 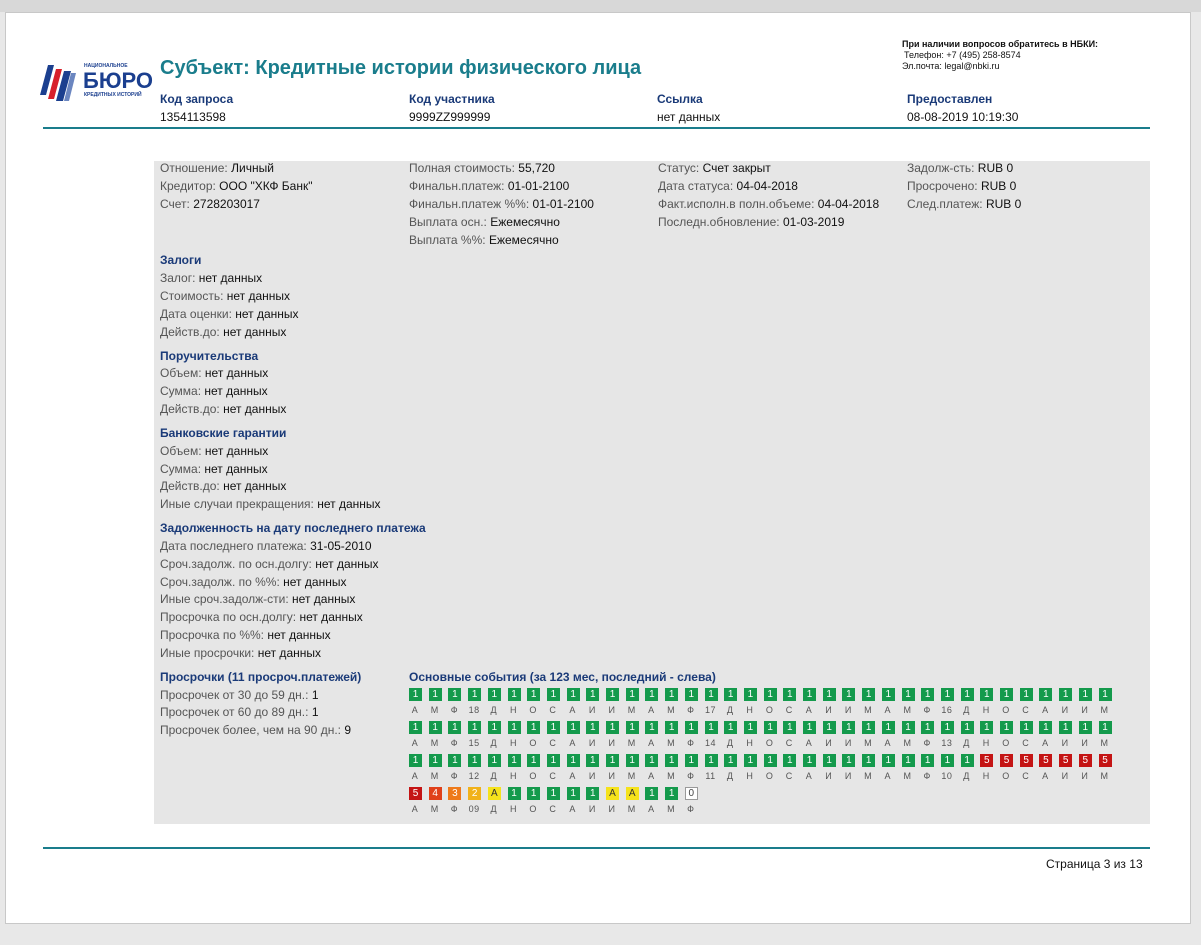 What do you see at coordinates (212, 635) in the screenshot?
I see `field-label: Просрочка по %%:` at bounding box center [212, 635].